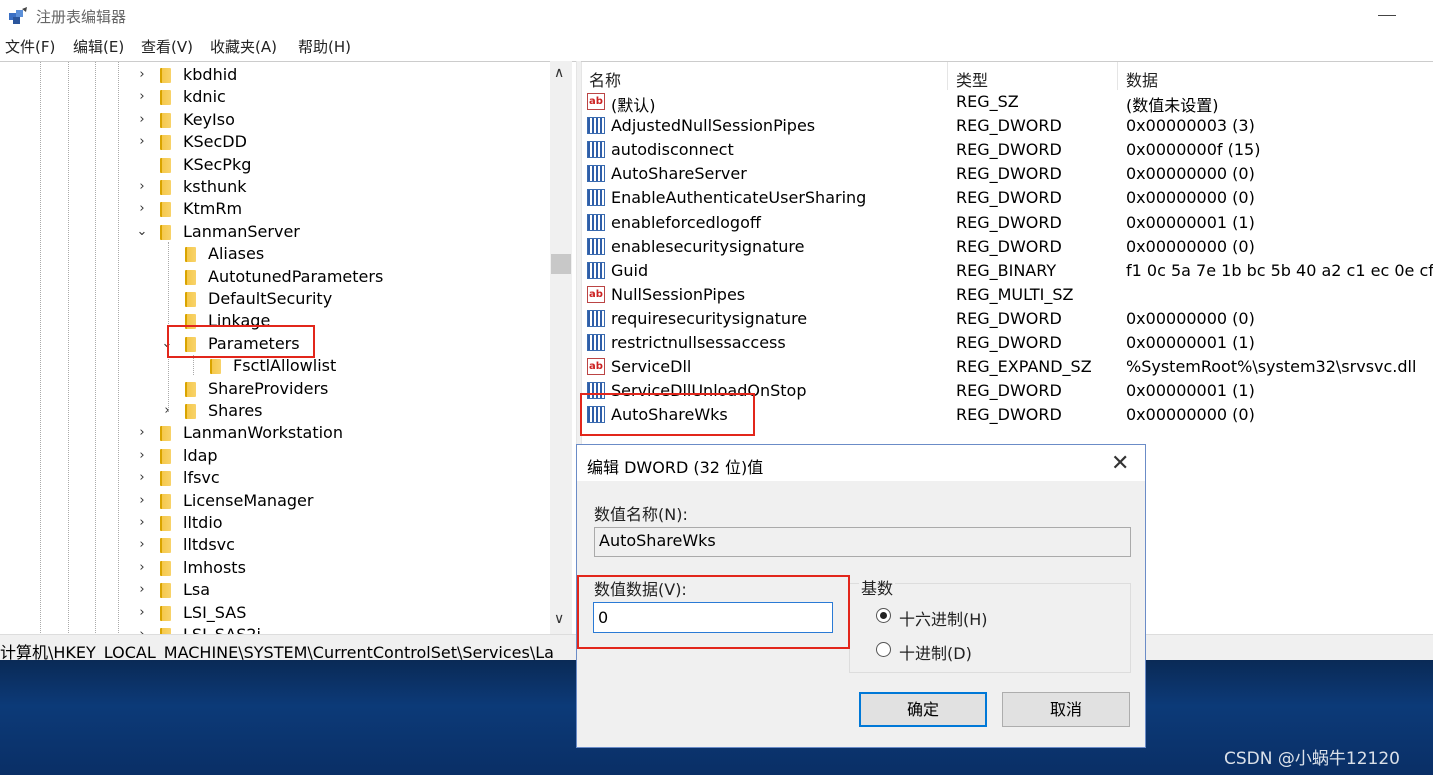  I want to click on column-header-type: 类型, so click(972, 79).